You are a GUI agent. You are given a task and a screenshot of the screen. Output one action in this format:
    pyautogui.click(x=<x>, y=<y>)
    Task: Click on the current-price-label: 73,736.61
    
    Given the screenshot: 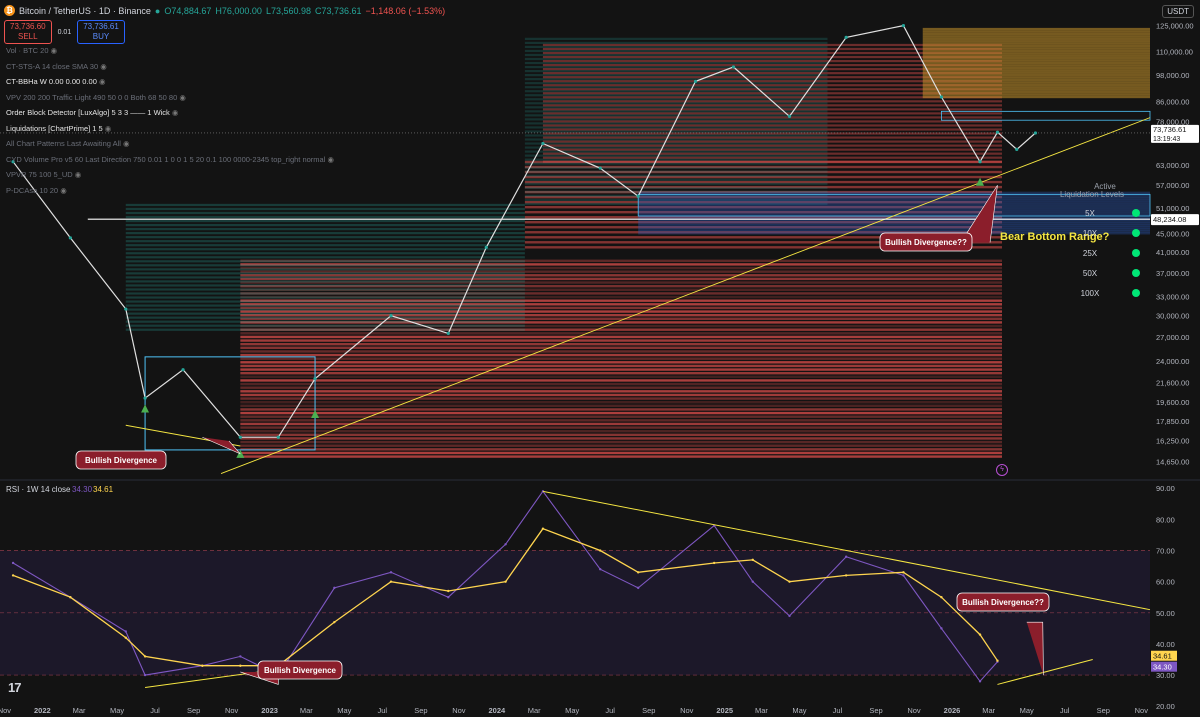 What is the action you would take?
    pyautogui.click(x=1169, y=129)
    